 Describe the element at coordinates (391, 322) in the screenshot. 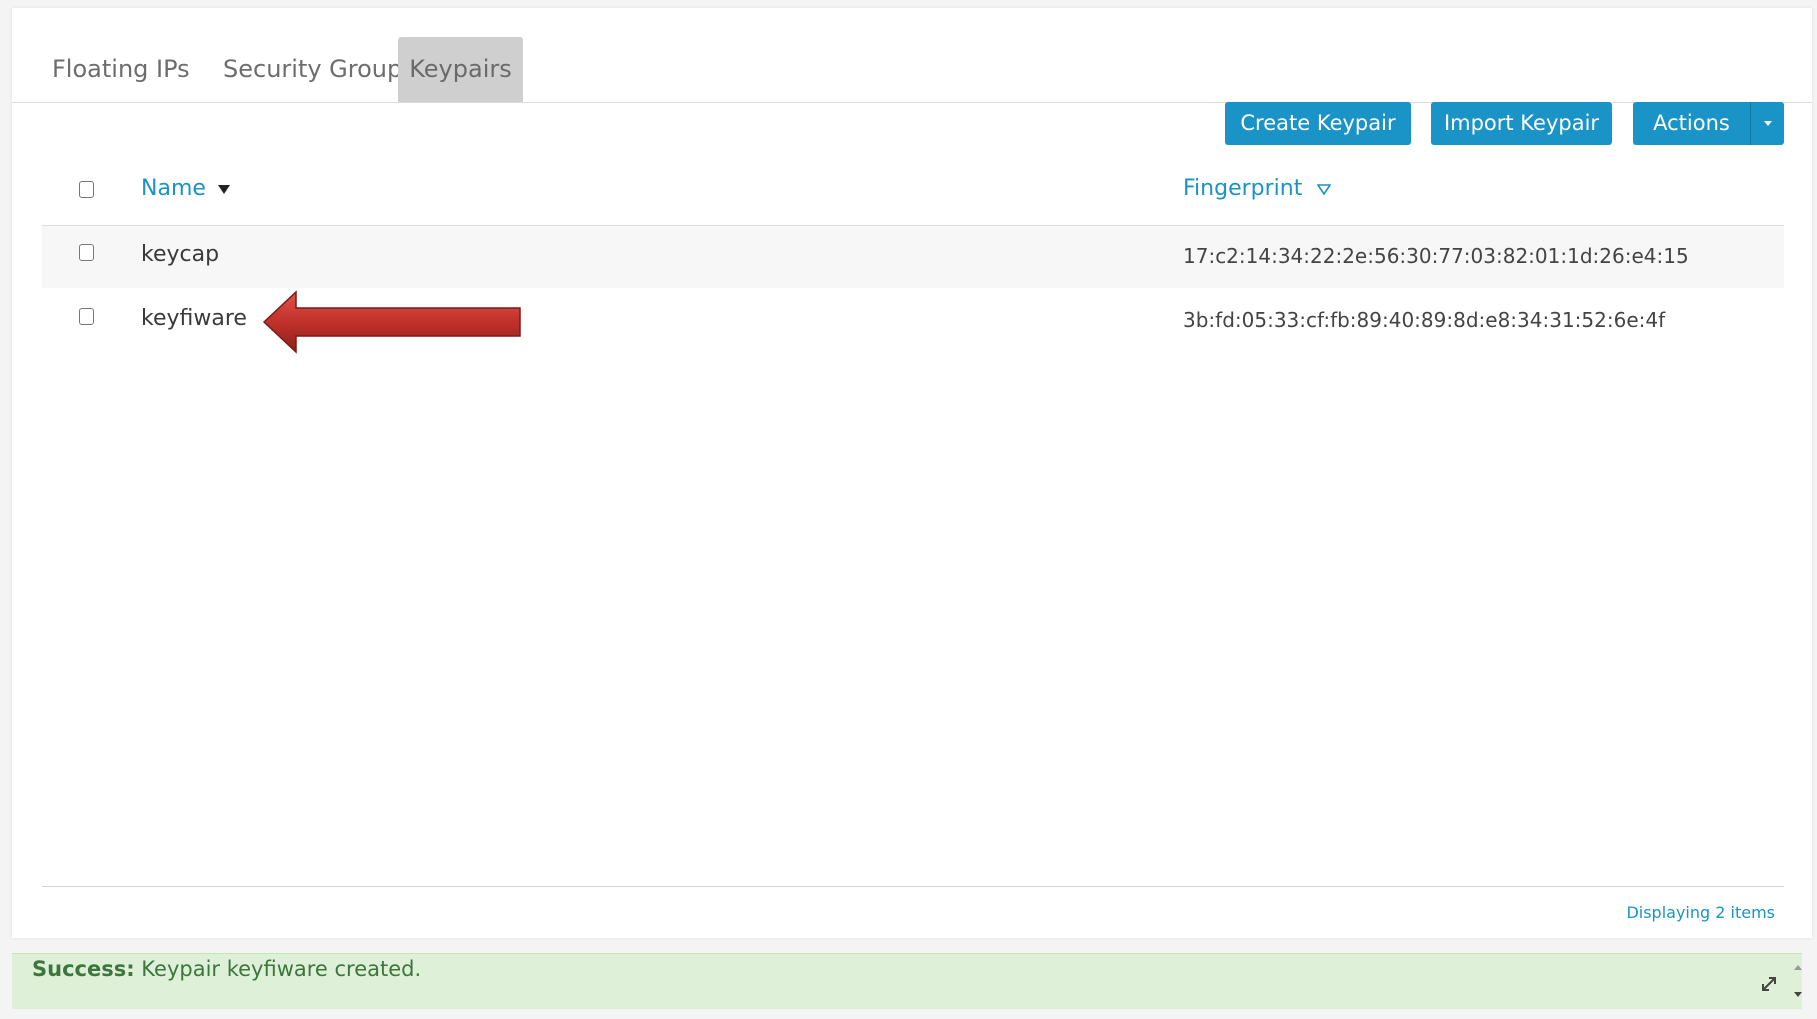

I see `red-arrow-icon` at that location.